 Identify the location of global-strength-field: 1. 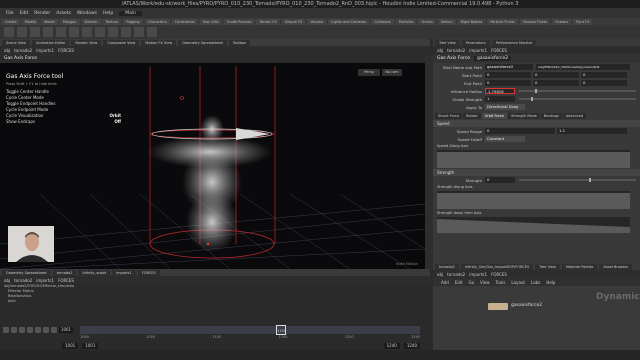
(500, 99).